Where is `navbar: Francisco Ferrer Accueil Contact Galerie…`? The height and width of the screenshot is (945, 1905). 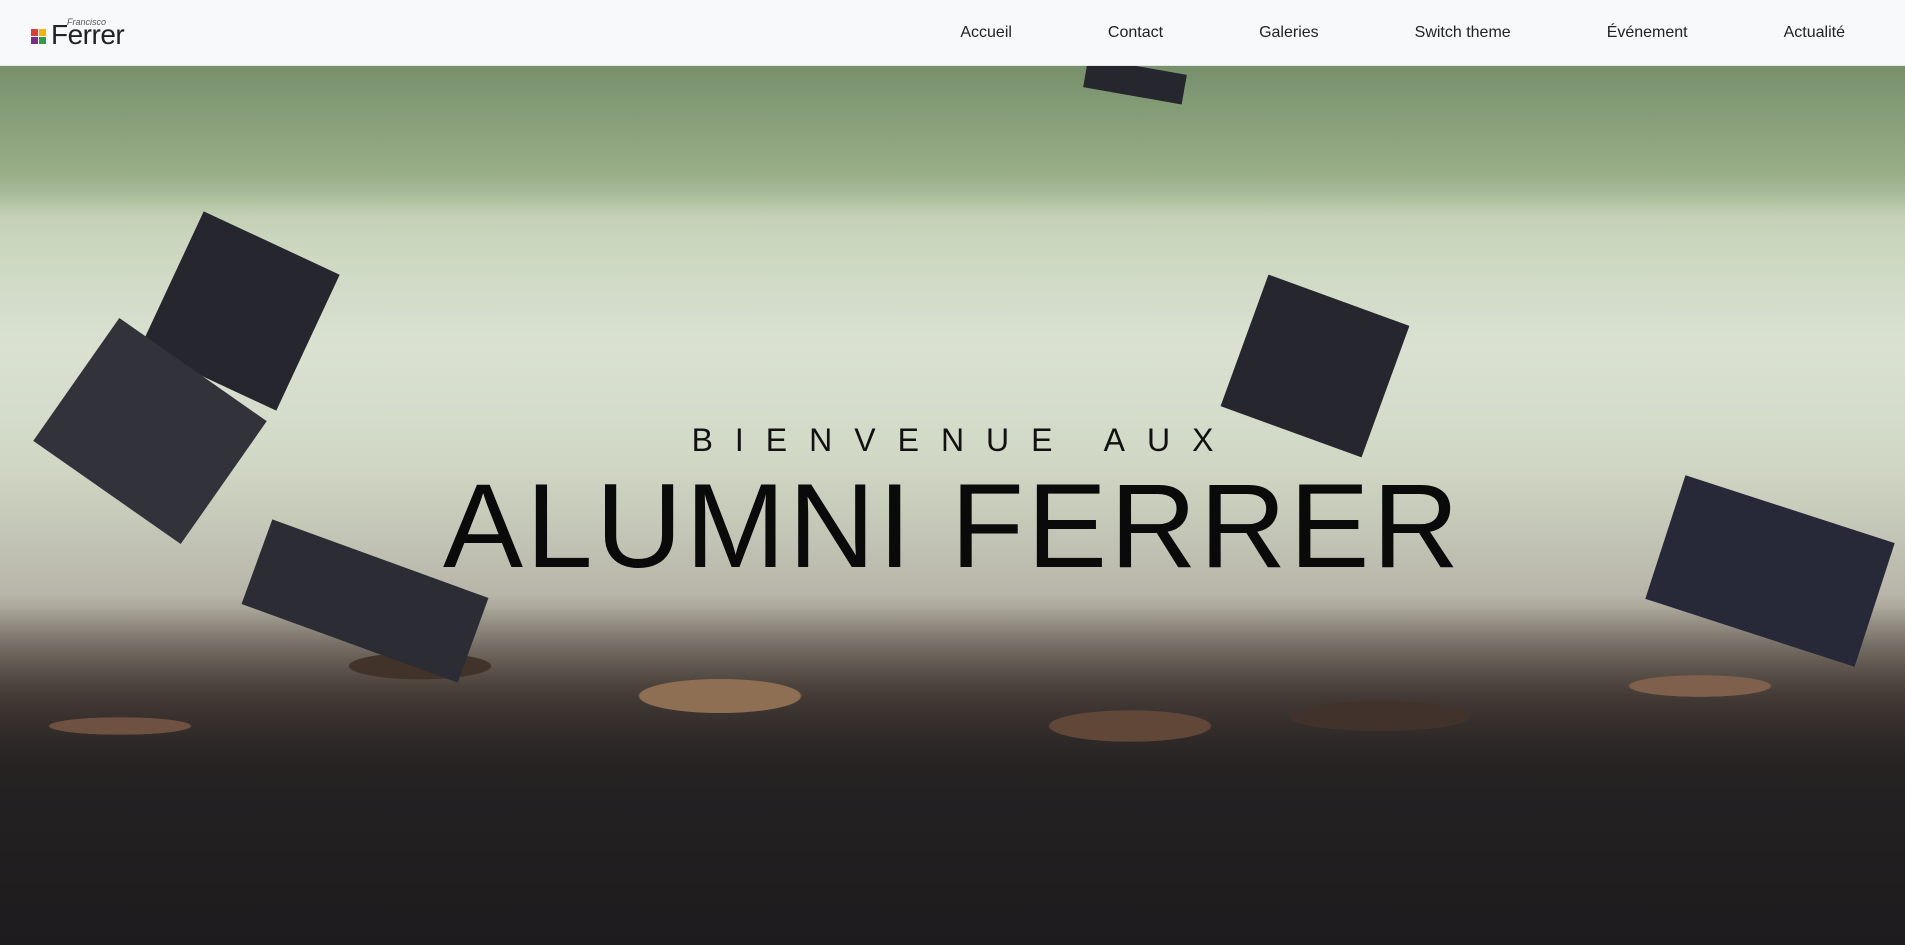
navbar: Francisco Ferrer Accueil Contact Galerie… is located at coordinates (952, 33).